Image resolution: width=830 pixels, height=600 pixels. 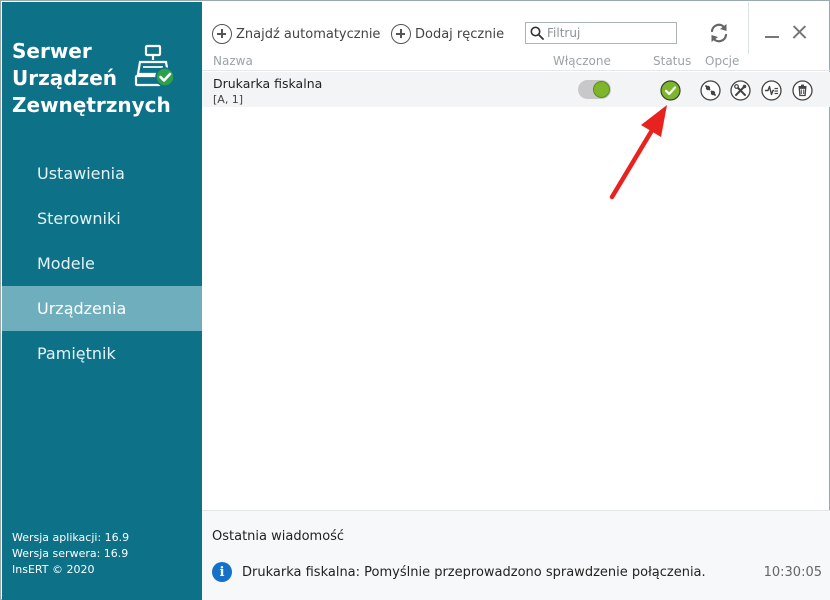 I want to click on add-manually-label: Dodaj ręcznie, so click(x=460, y=34).